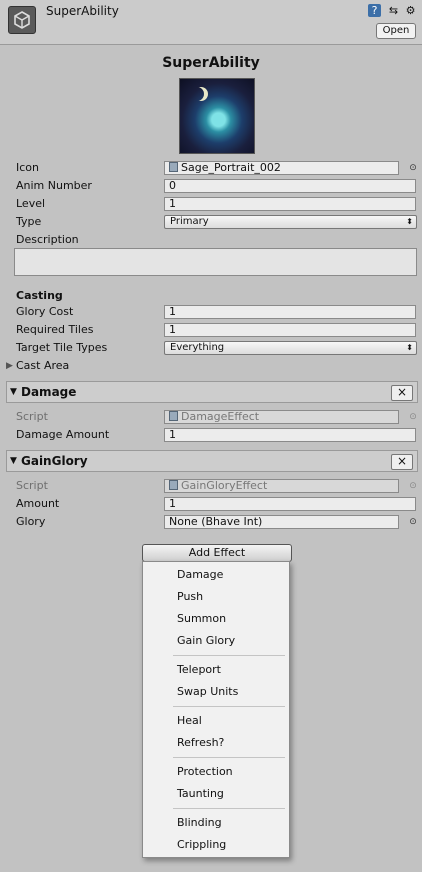 The image size is (422, 872). Describe the element at coordinates (189, 720) in the screenshot. I see `menu-item-heal: Heal` at that location.